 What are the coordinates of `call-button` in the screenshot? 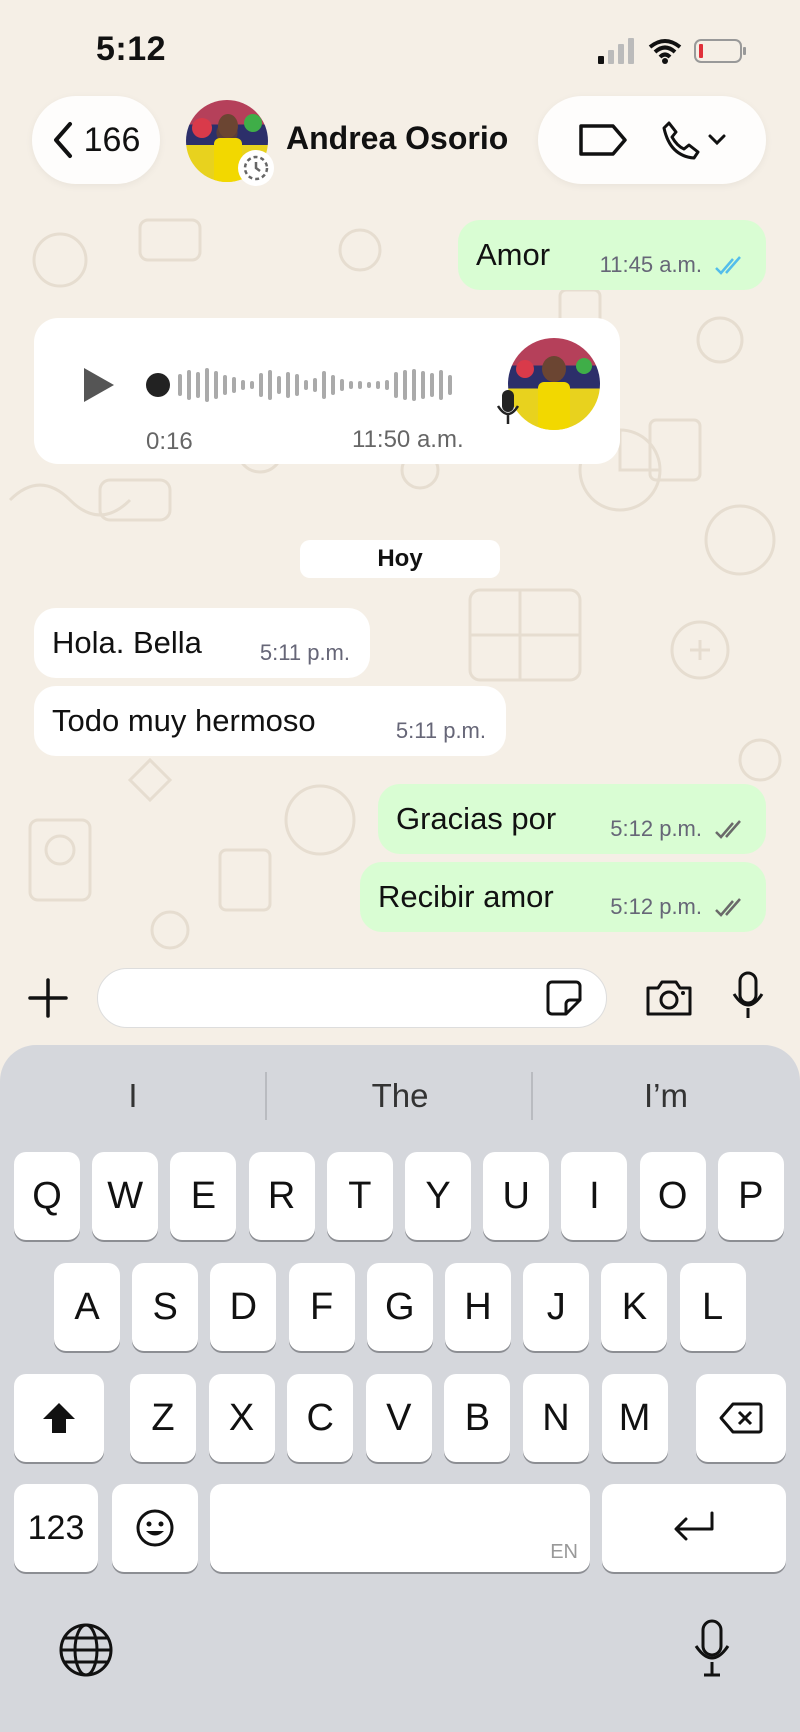 It's located at (693, 140).